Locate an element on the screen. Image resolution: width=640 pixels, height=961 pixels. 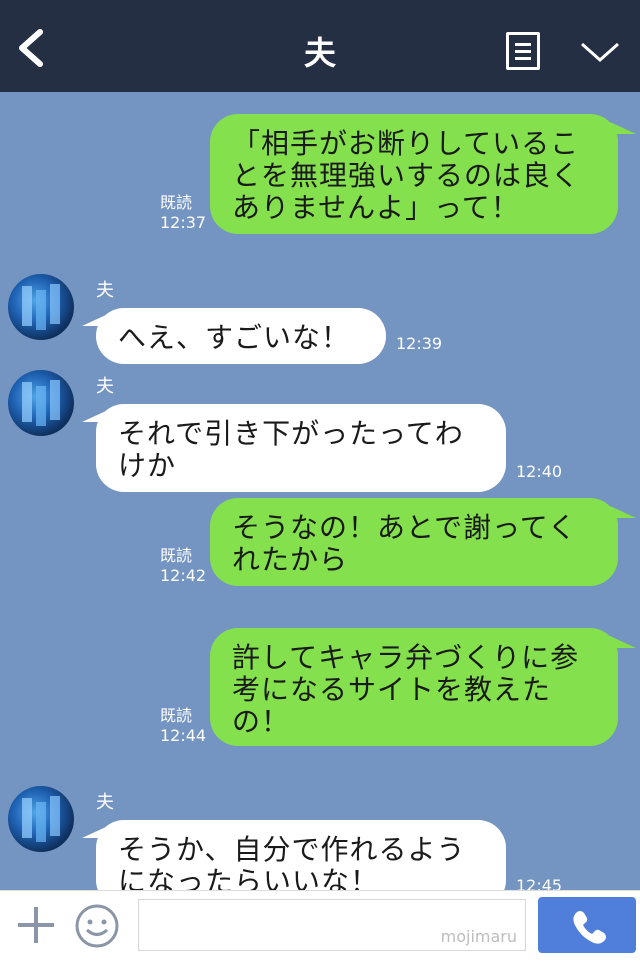
watermark: mojimaru is located at coordinates (478, 936).